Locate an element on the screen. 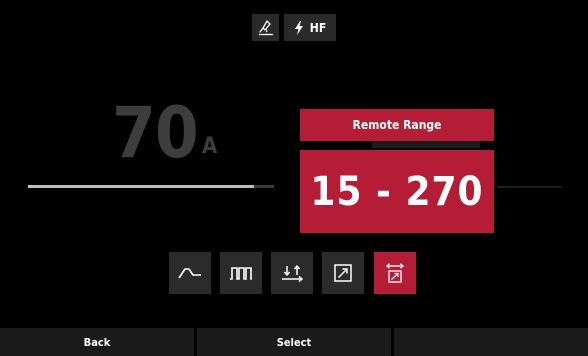  mode-button-diagonal-arrow is located at coordinates (343, 273).